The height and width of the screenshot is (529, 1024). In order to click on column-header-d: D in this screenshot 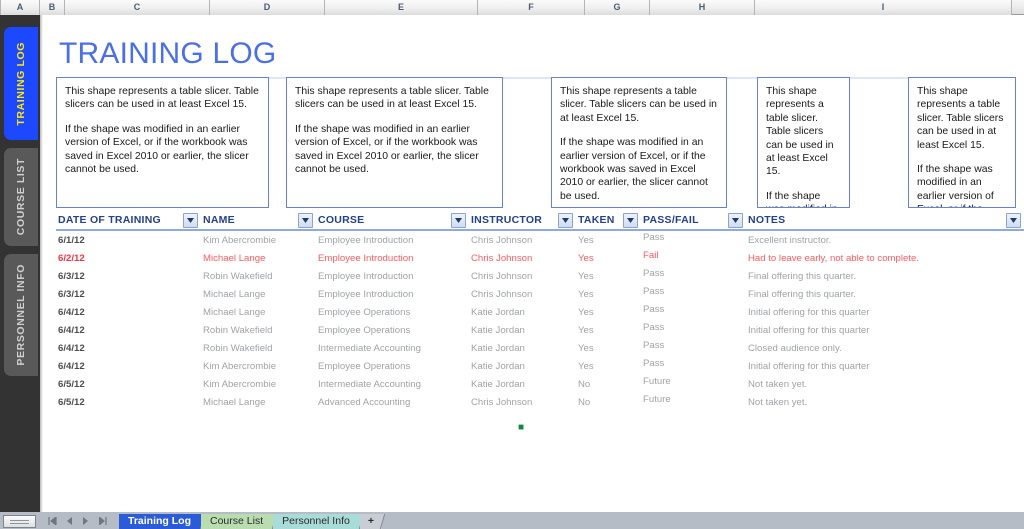, I will do `click(267, 7)`.